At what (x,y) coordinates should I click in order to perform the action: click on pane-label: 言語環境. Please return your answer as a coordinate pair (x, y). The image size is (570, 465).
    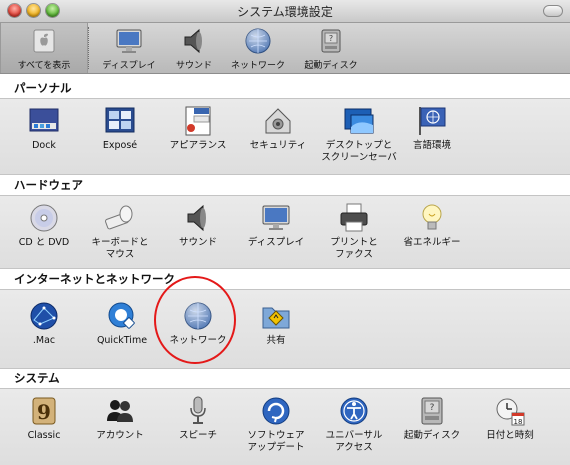
    Looking at the image, I should click on (431, 145).